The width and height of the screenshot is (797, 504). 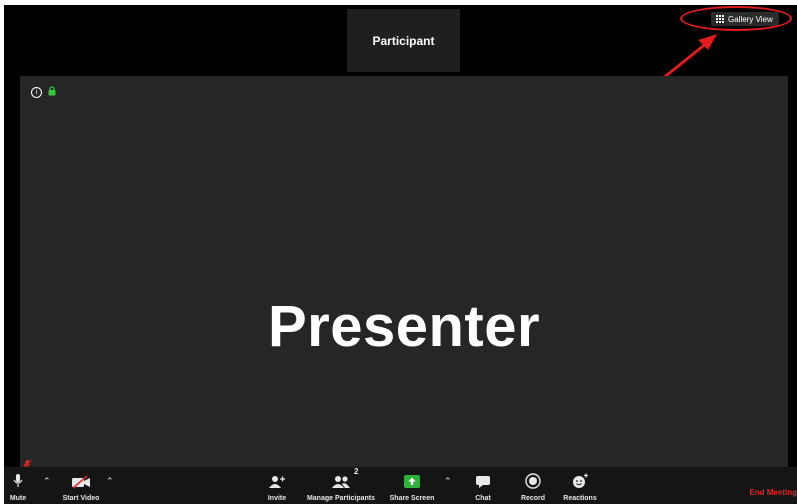 What do you see at coordinates (36, 92) in the screenshot?
I see `info-icon: i` at bounding box center [36, 92].